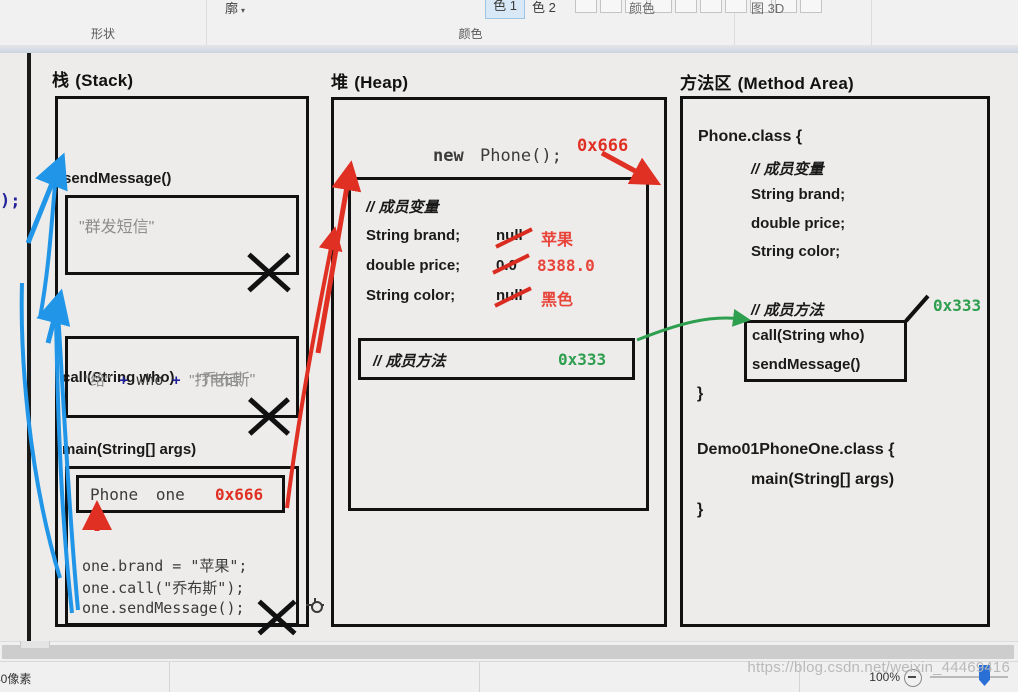 The width and height of the screenshot is (1018, 692). What do you see at coordinates (957, 305) in the screenshot?
I see `method-area-class0-methods-address: 0x333` at bounding box center [957, 305].